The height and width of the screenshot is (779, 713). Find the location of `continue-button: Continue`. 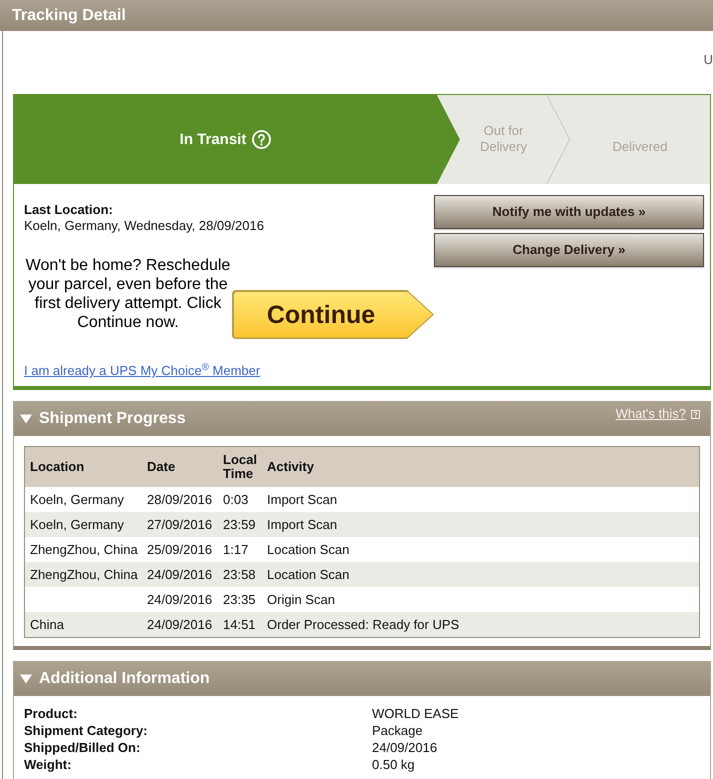

continue-button: Continue is located at coordinates (333, 314).